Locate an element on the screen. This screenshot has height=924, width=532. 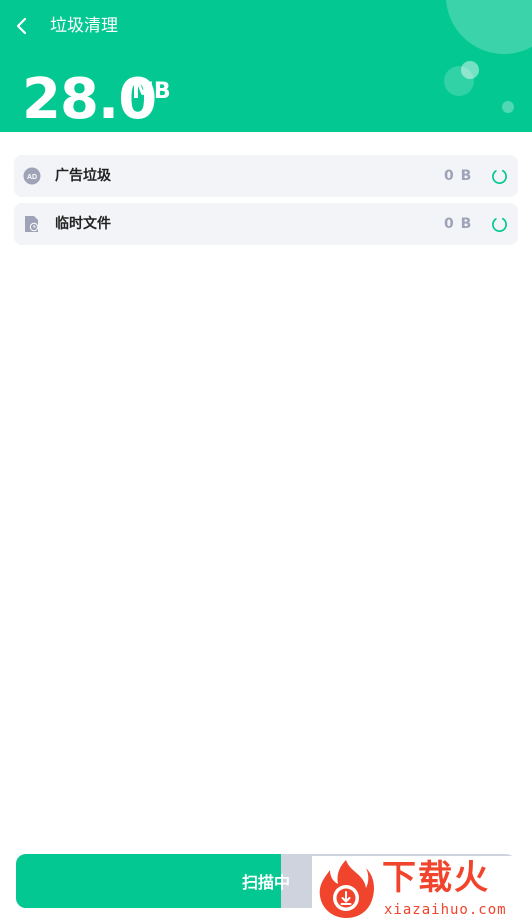
junk-item-ads: AD 广告垃圾 0 B is located at coordinates (266, 176).